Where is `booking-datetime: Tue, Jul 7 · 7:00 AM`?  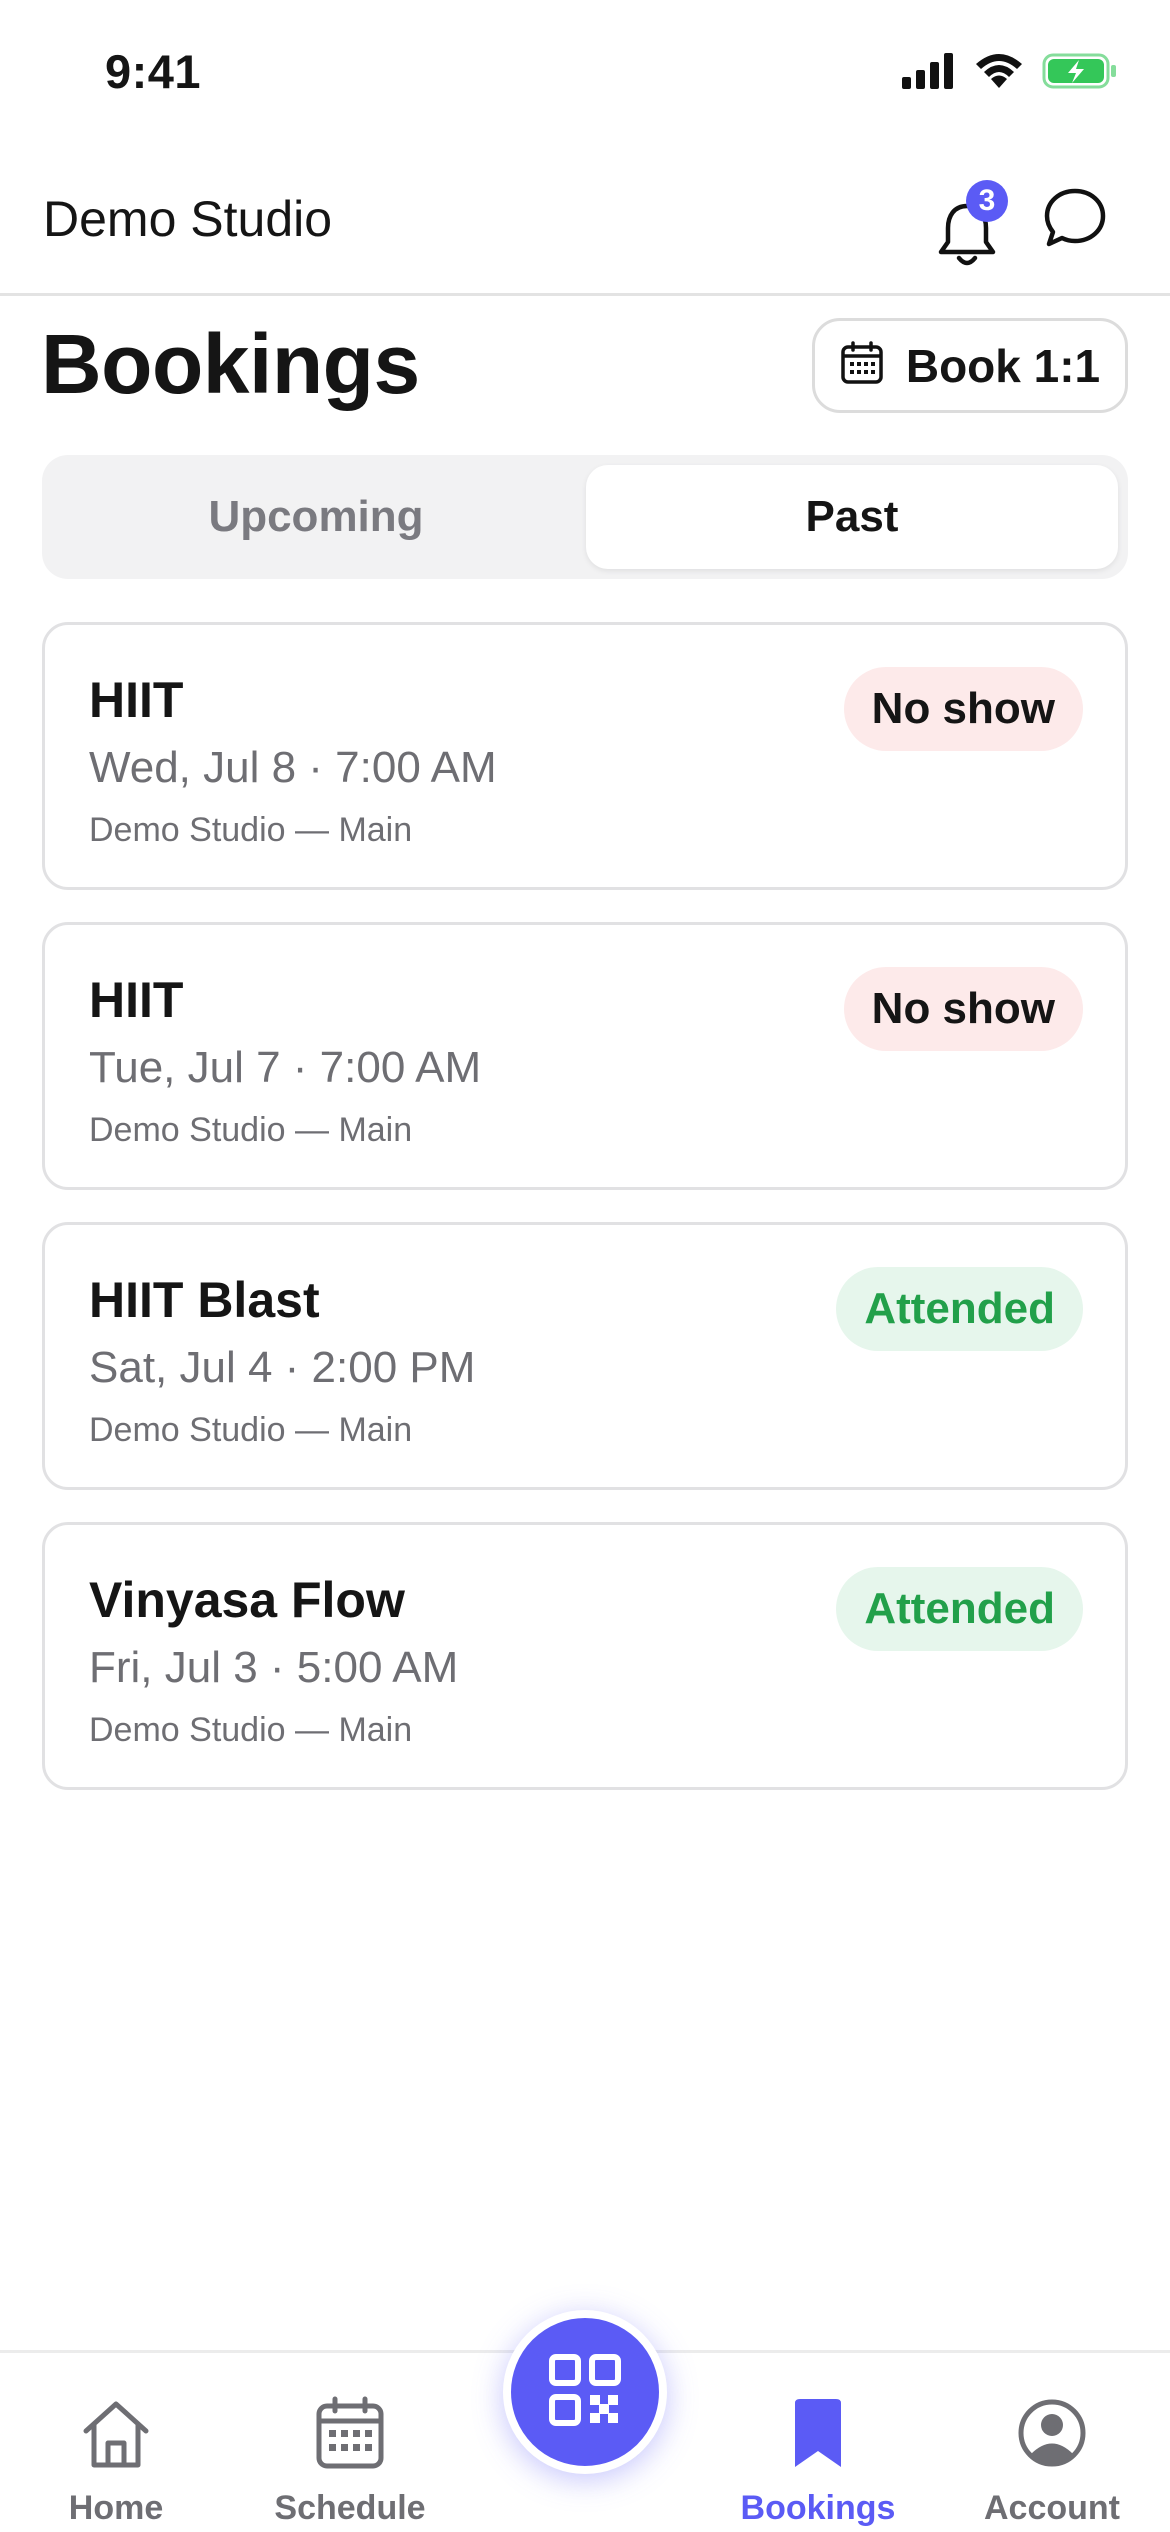 booking-datetime: Tue, Jul 7 · 7:00 AM is located at coordinates (285, 1067).